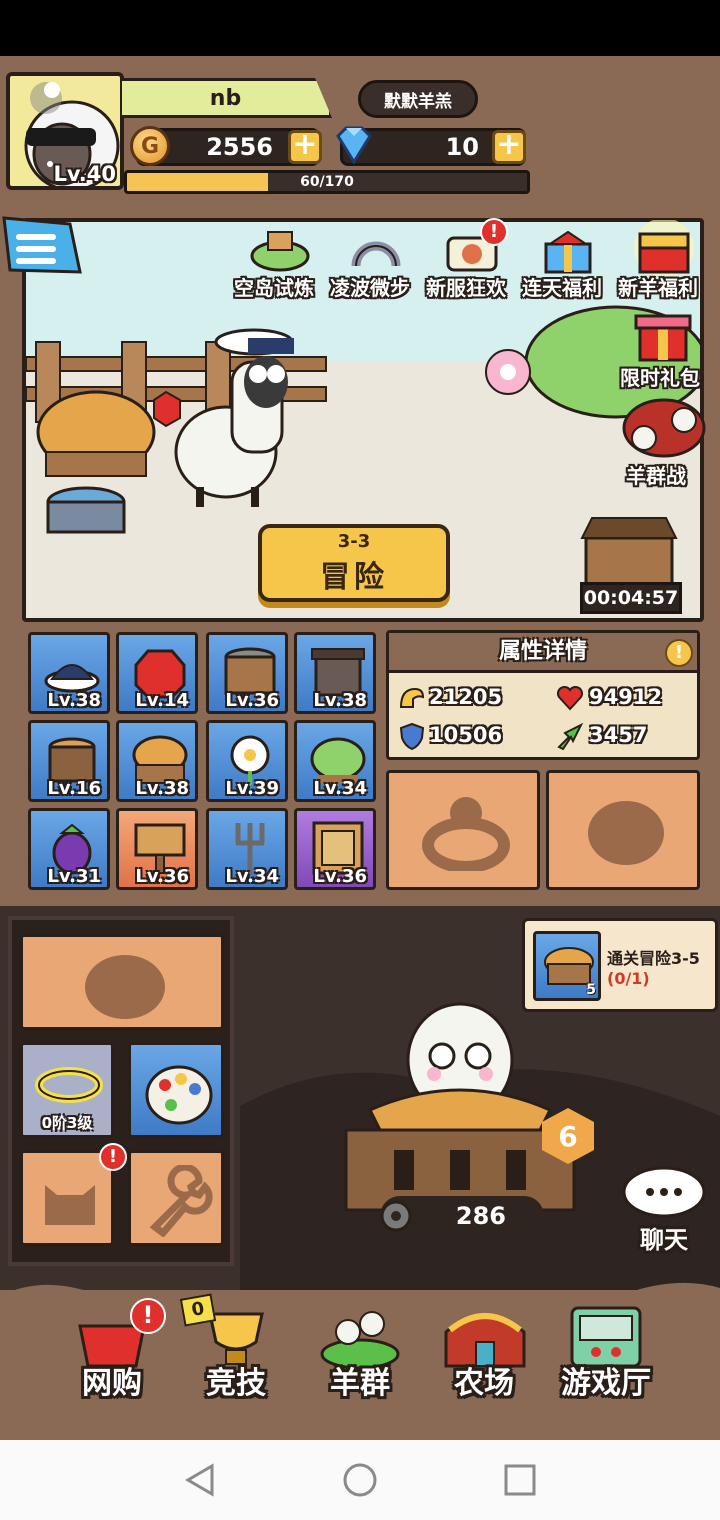 This screenshot has width=720, height=1520. Describe the element at coordinates (236, 1383) in the screenshot. I see `nav-label: 竞技` at that location.